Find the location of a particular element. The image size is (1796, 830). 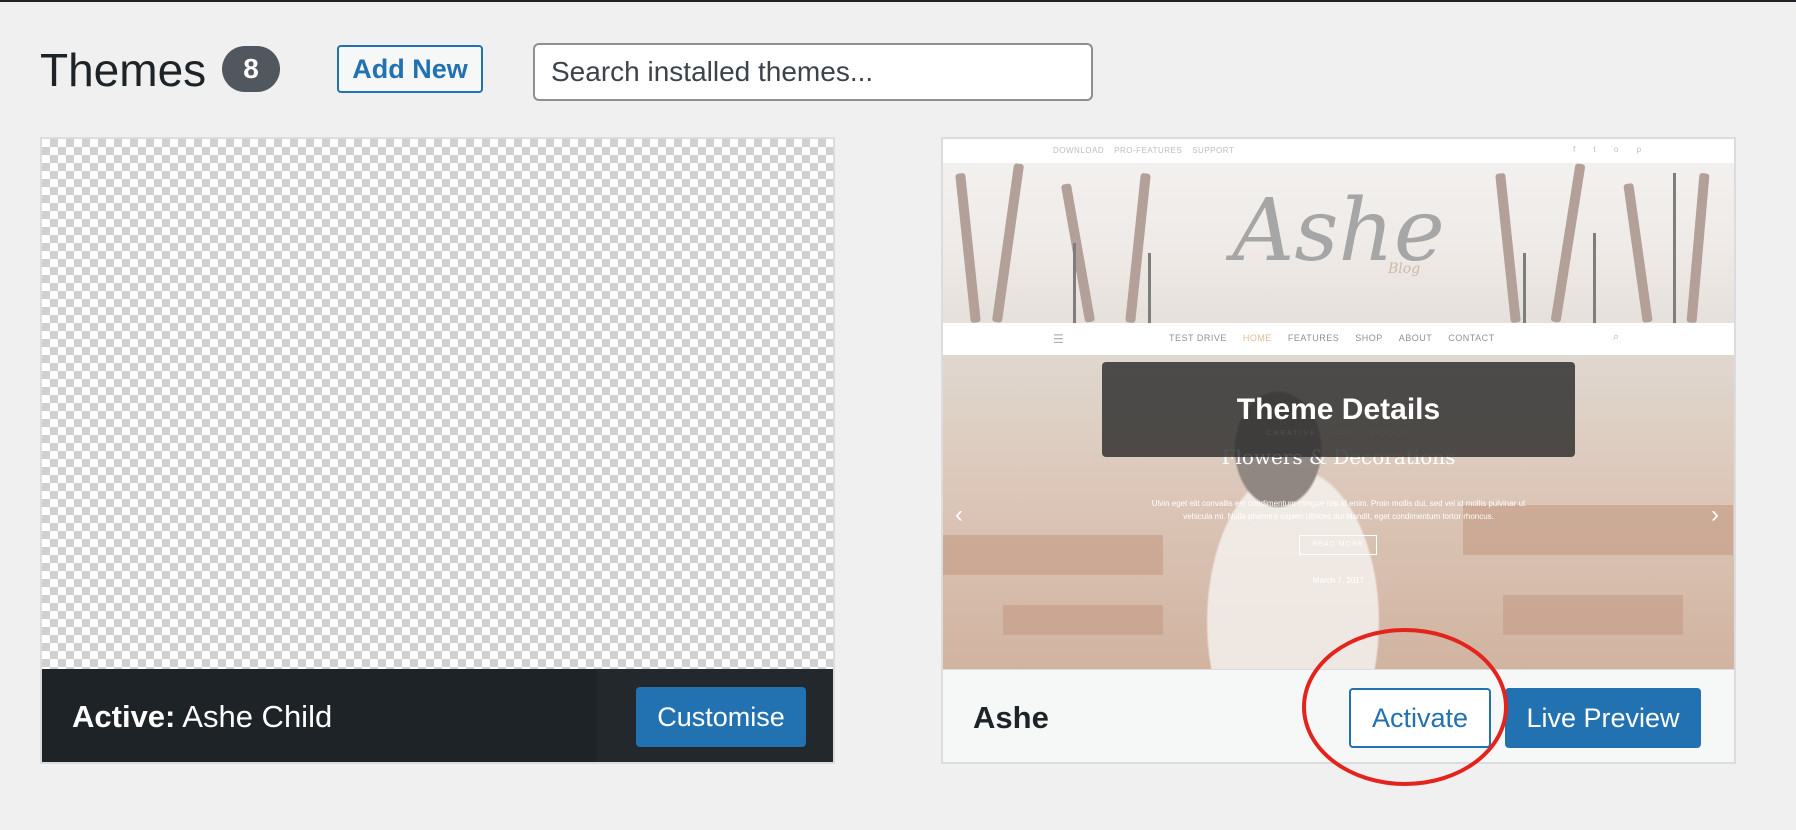

customise-button: Customise is located at coordinates (721, 717).